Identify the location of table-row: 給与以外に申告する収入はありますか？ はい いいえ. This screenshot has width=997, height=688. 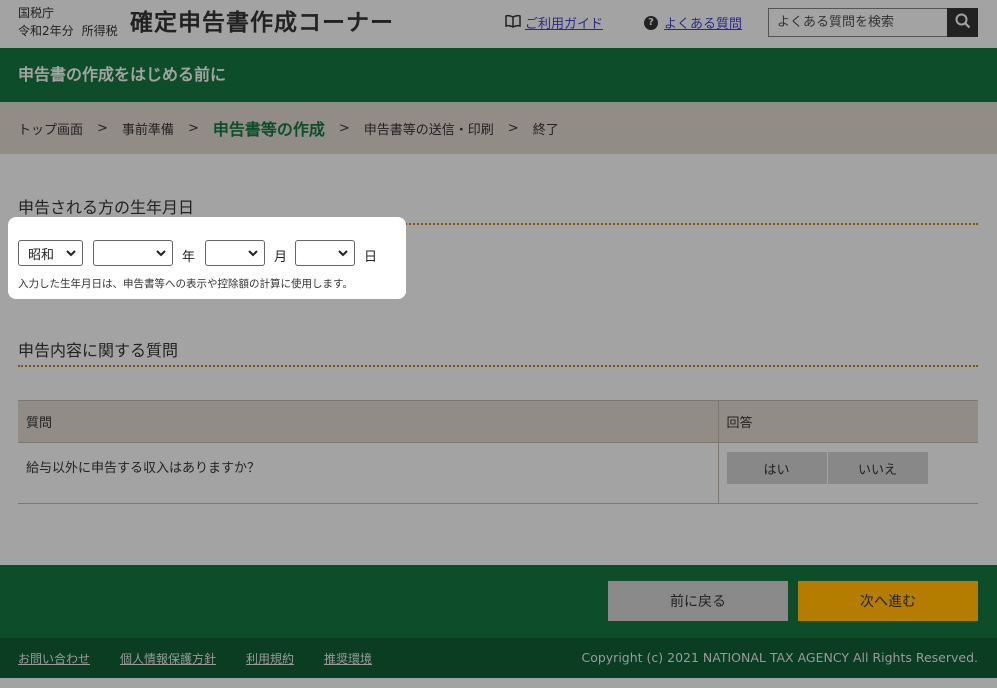
(498, 473).